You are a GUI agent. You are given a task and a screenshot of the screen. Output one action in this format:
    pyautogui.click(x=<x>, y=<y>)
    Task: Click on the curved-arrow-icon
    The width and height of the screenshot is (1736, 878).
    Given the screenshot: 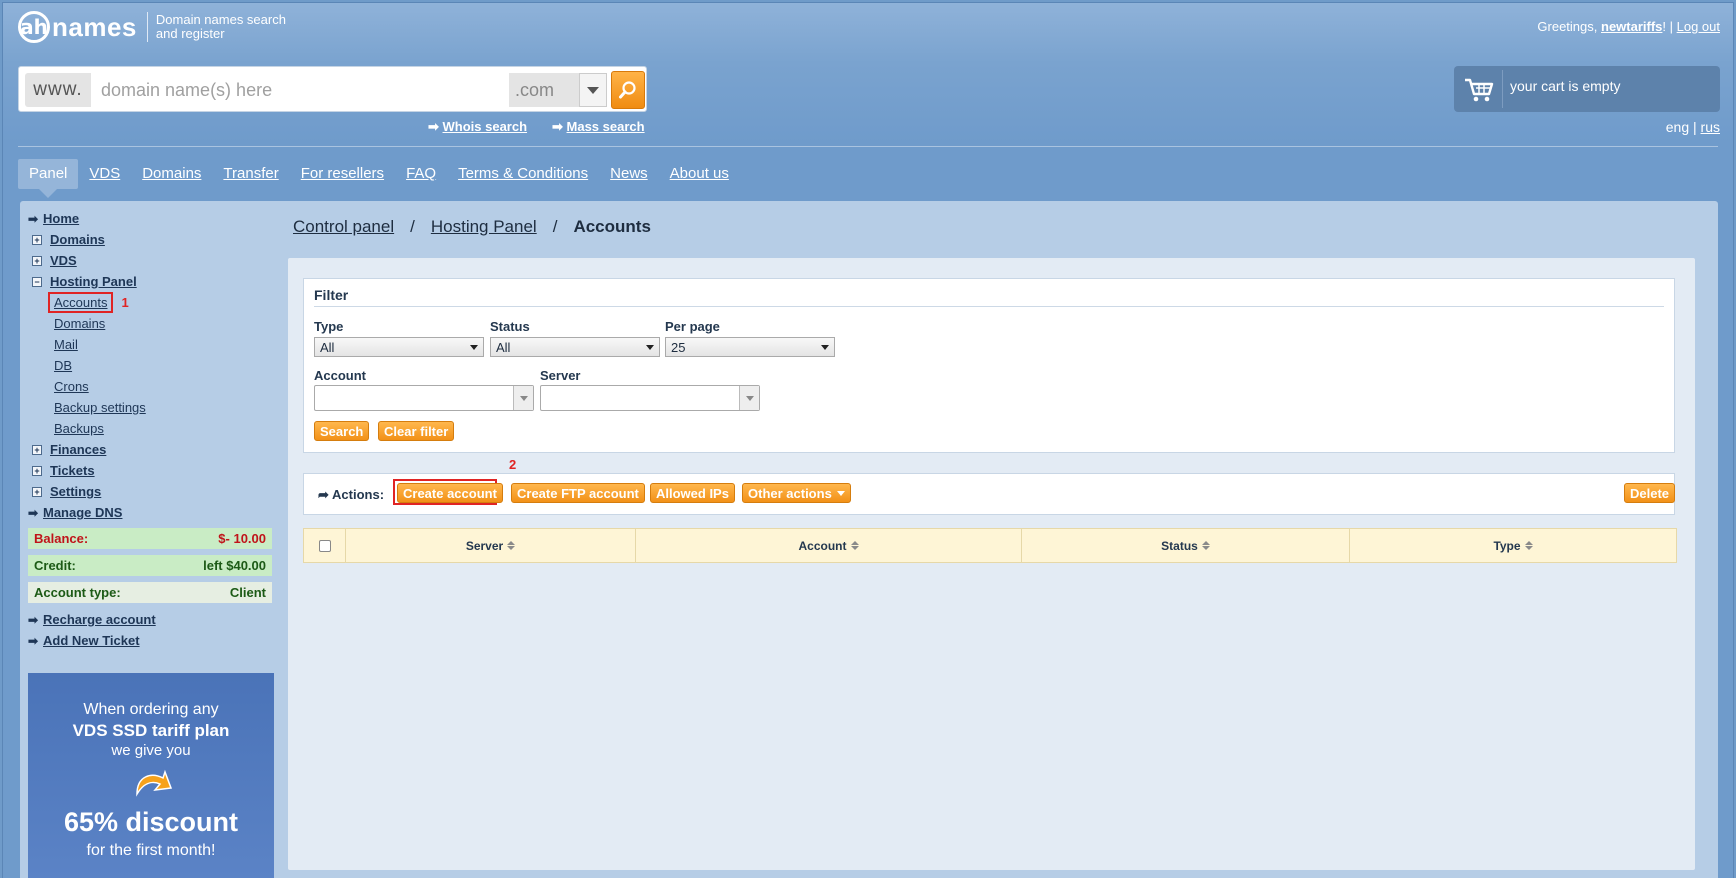 What is the action you would take?
    pyautogui.click(x=154, y=783)
    